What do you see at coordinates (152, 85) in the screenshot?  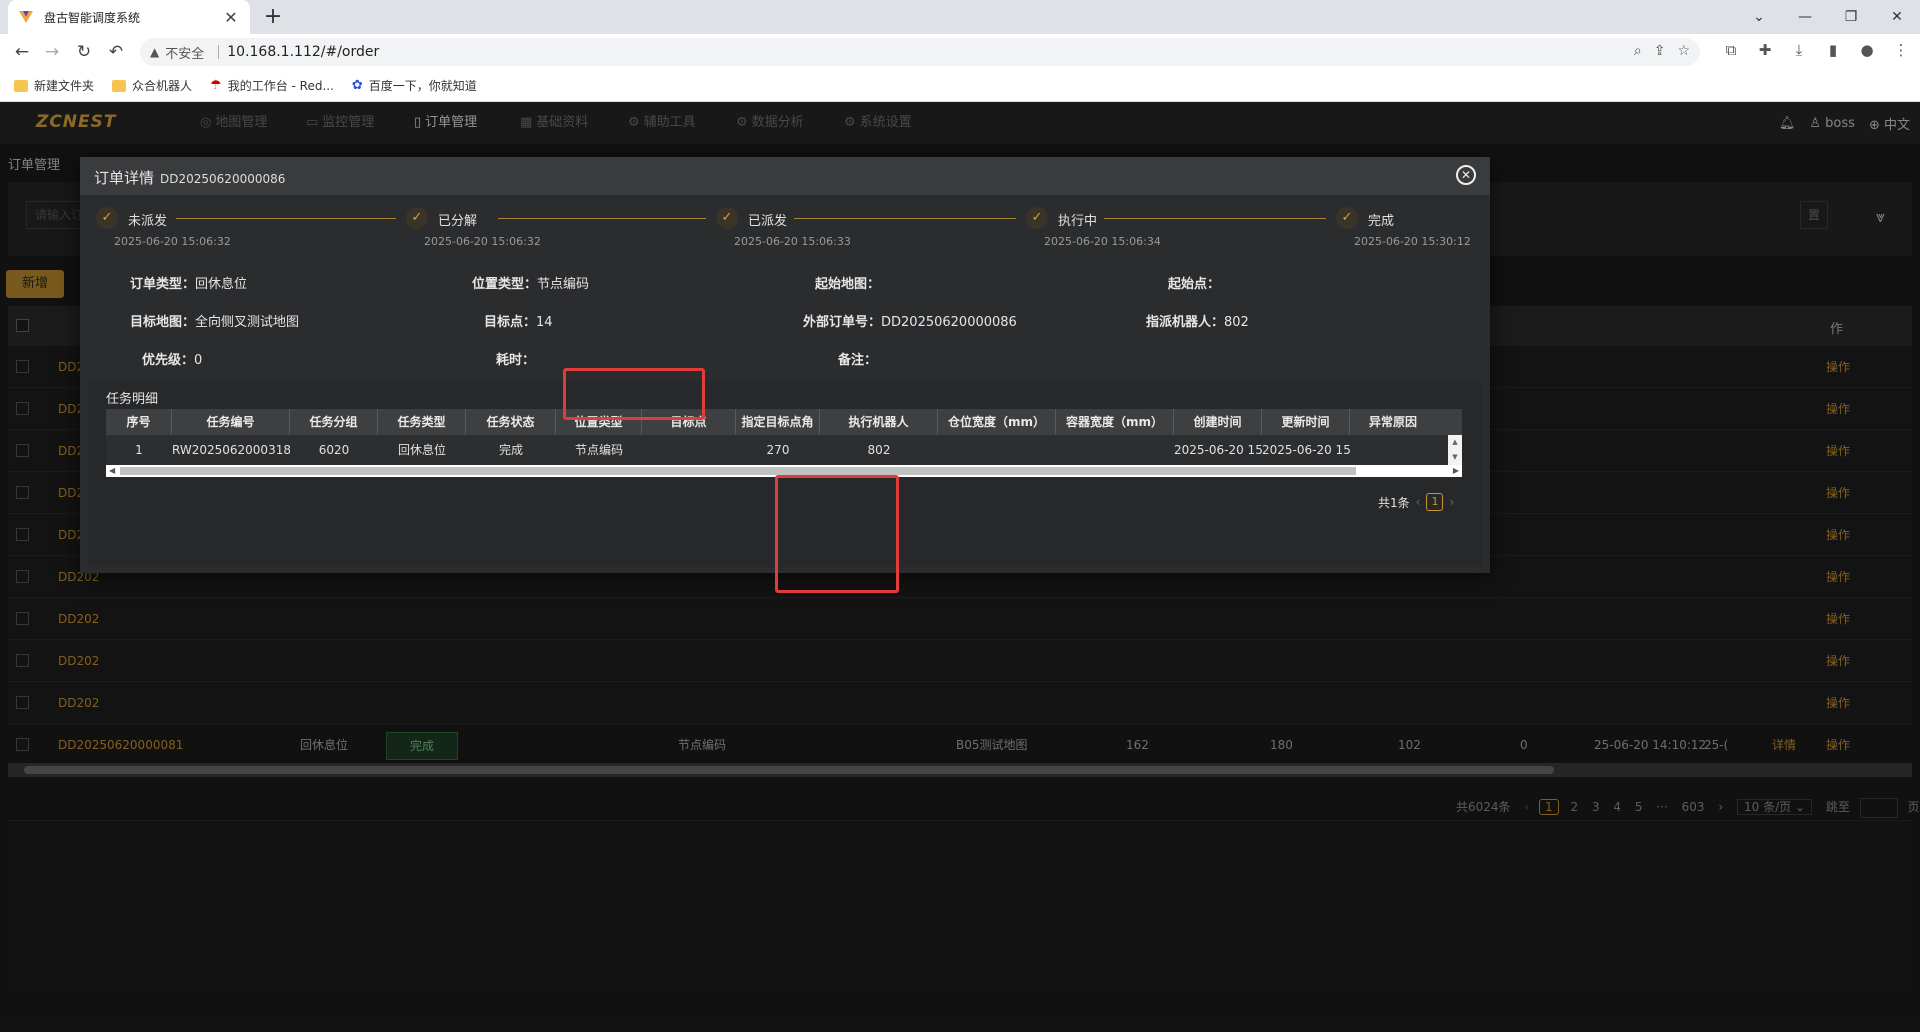 I see `bookmark-item: 众合机器人` at bounding box center [152, 85].